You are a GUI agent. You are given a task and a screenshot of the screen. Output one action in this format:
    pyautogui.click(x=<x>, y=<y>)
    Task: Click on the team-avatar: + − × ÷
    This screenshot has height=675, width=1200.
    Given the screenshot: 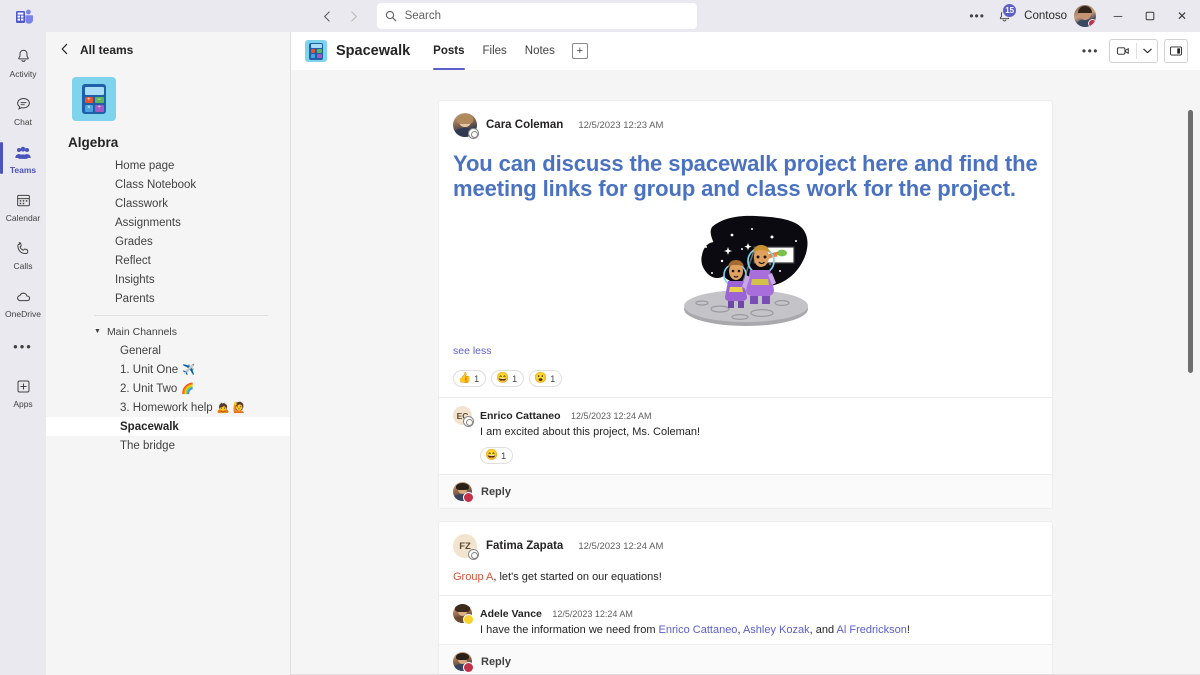 What is the action you would take?
    pyautogui.click(x=94, y=99)
    